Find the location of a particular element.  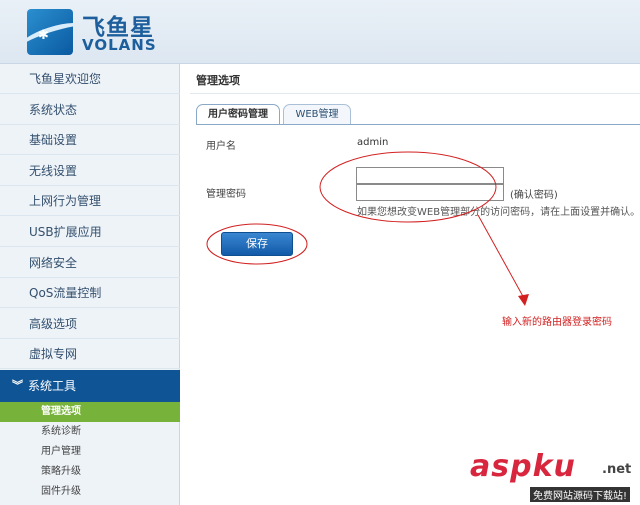

username-label: 用户名 is located at coordinates (221, 146).